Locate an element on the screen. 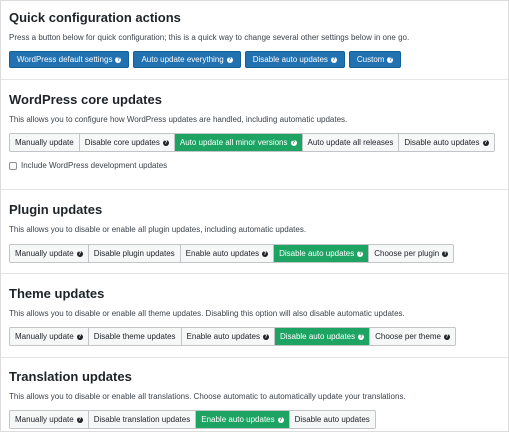  translation-enable-auto-updates-option: Enable auto updates ? is located at coordinates (243, 419).